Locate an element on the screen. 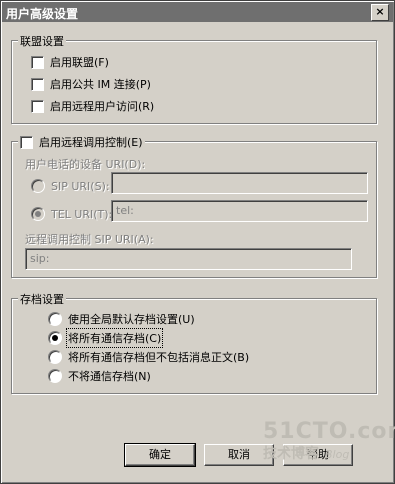 The width and height of the screenshot is (395, 484). close-button: × is located at coordinates (380, 12).